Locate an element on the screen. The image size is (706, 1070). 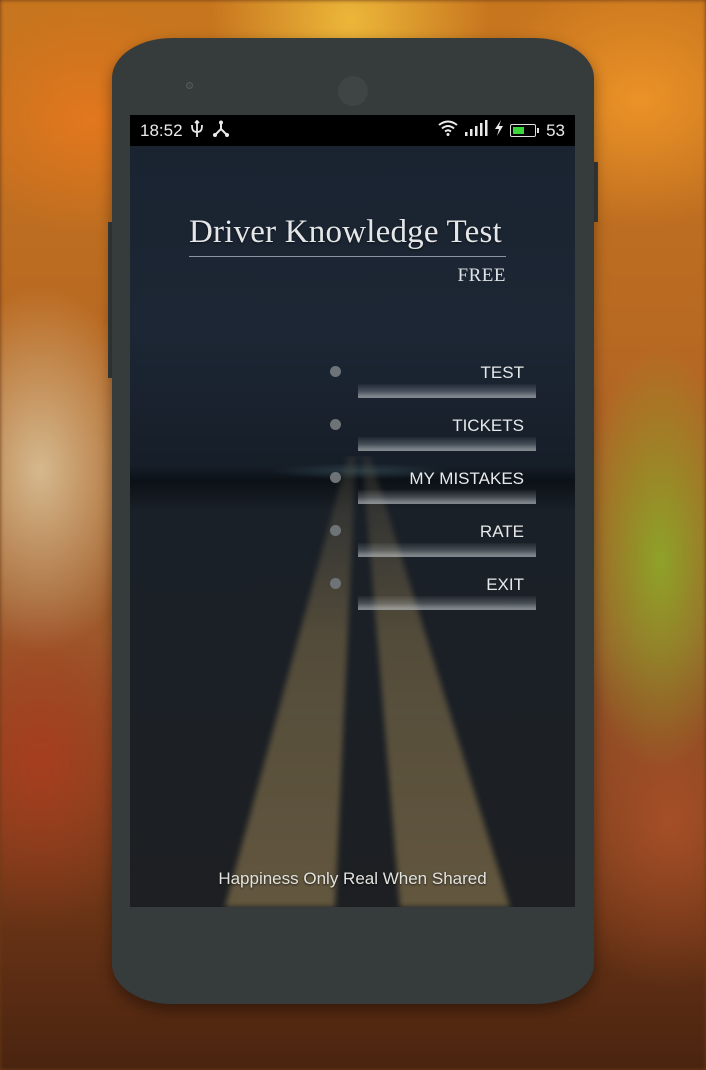
app-title: Driver Knowledge Test is located at coordinates (345, 232).